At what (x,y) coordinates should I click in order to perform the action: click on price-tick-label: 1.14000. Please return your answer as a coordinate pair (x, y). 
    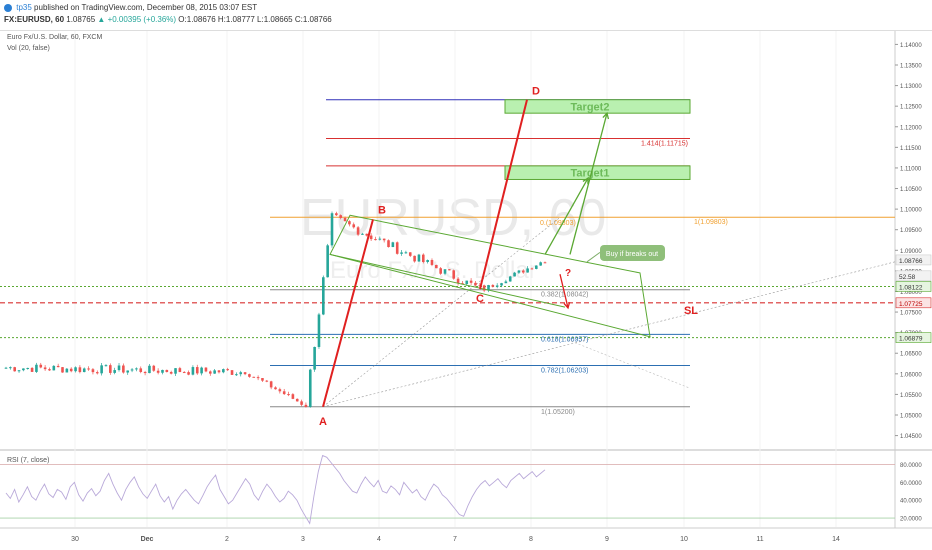
    Looking at the image, I should click on (911, 46).